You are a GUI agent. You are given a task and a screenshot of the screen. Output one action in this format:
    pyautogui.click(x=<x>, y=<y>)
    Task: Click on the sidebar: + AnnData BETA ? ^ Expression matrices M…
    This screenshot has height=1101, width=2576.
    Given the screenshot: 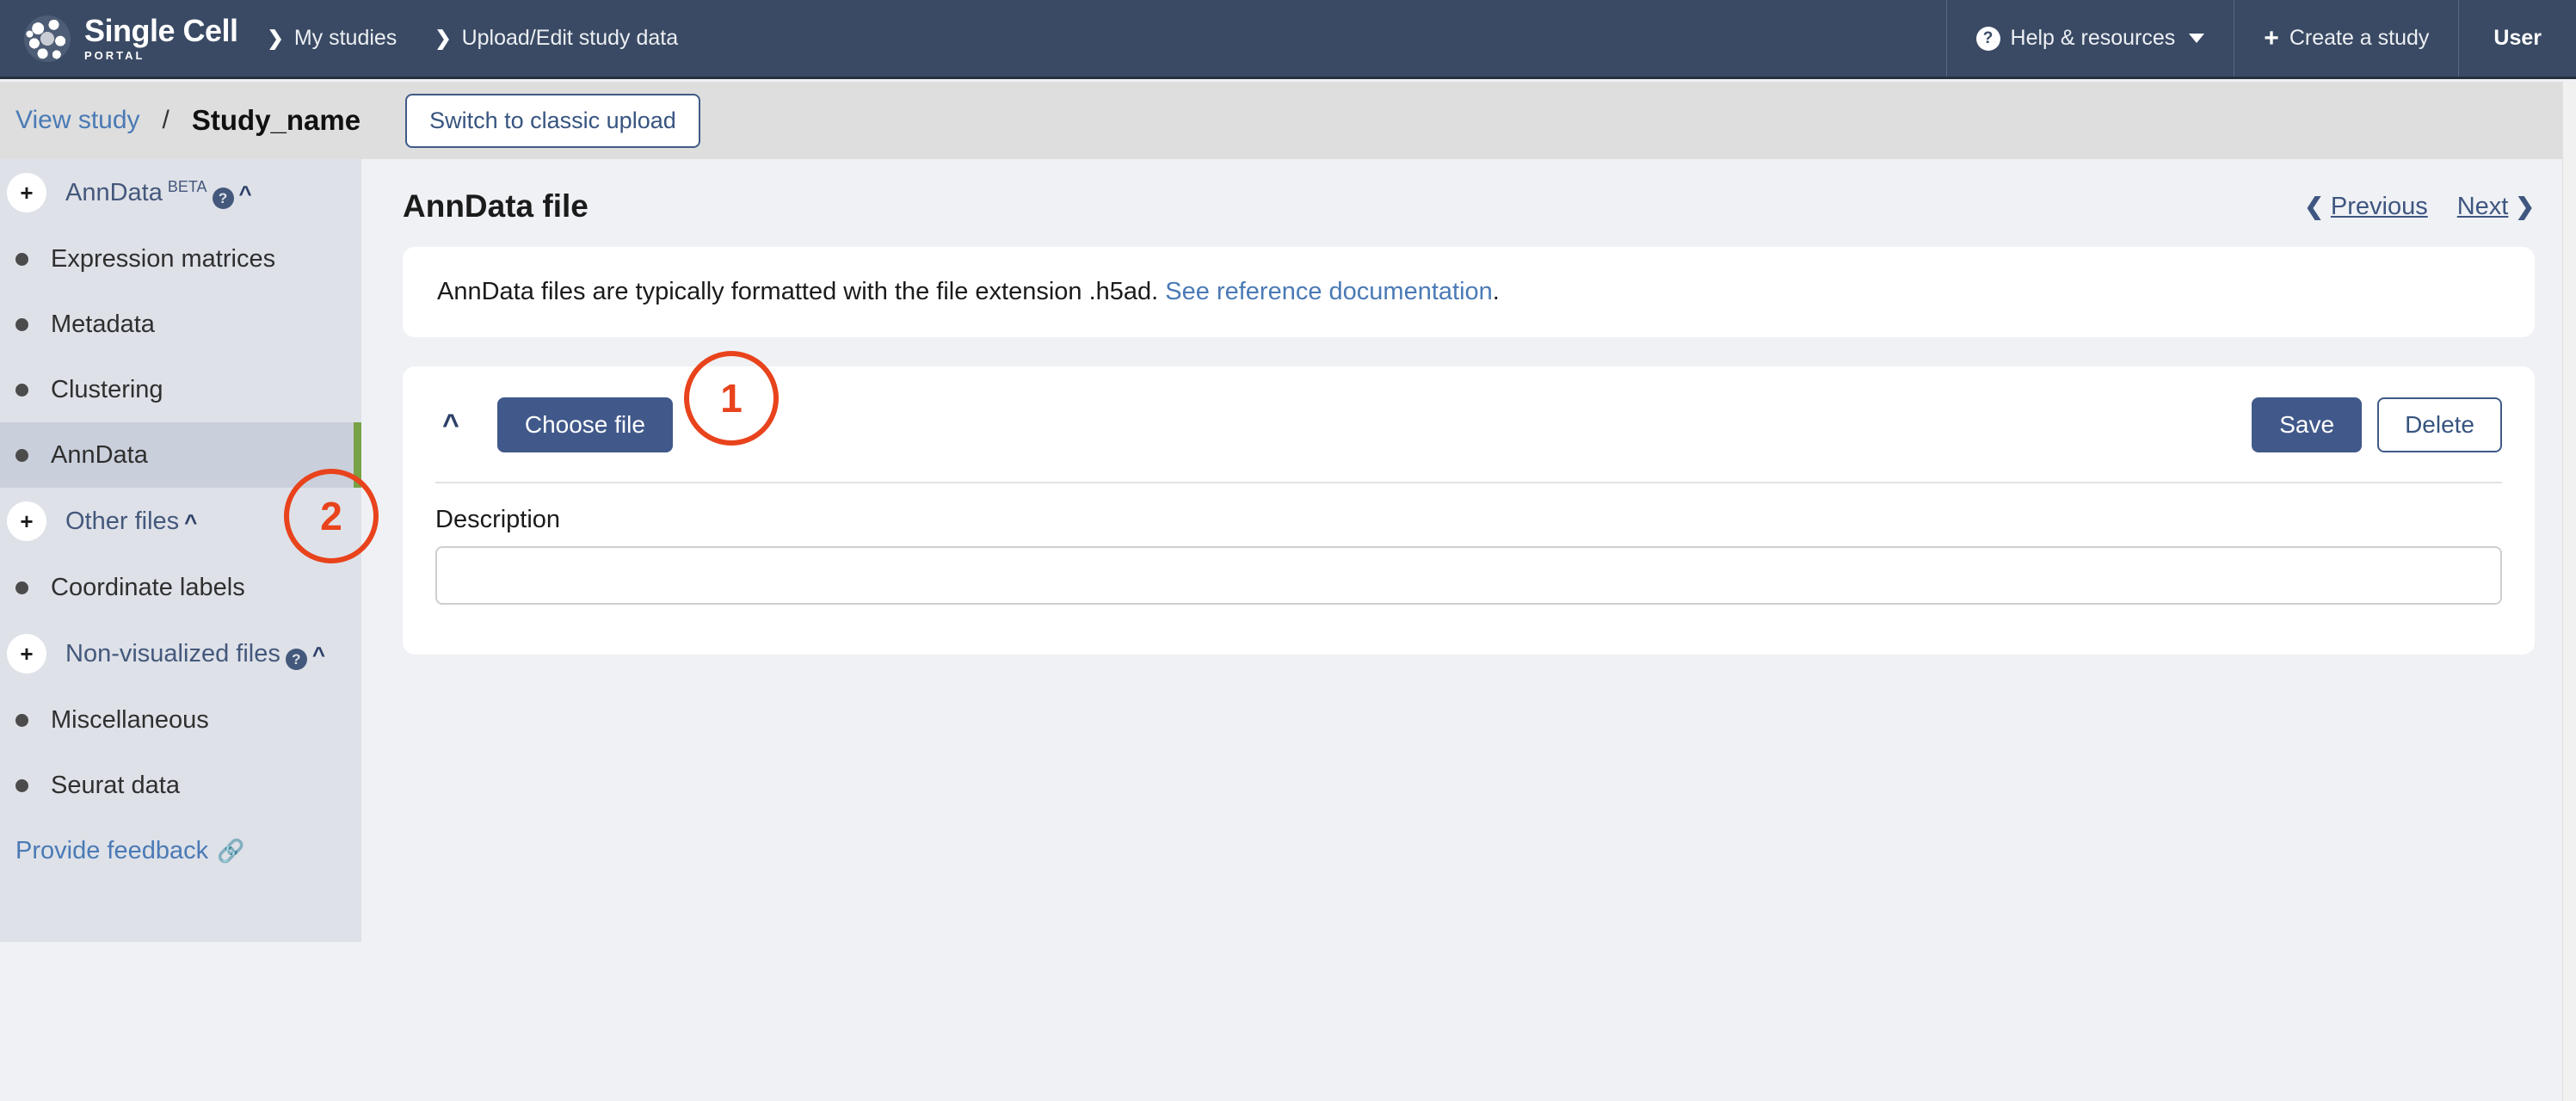 What is the action you would take?
    pyautogui.click(x=180, y=550)
    